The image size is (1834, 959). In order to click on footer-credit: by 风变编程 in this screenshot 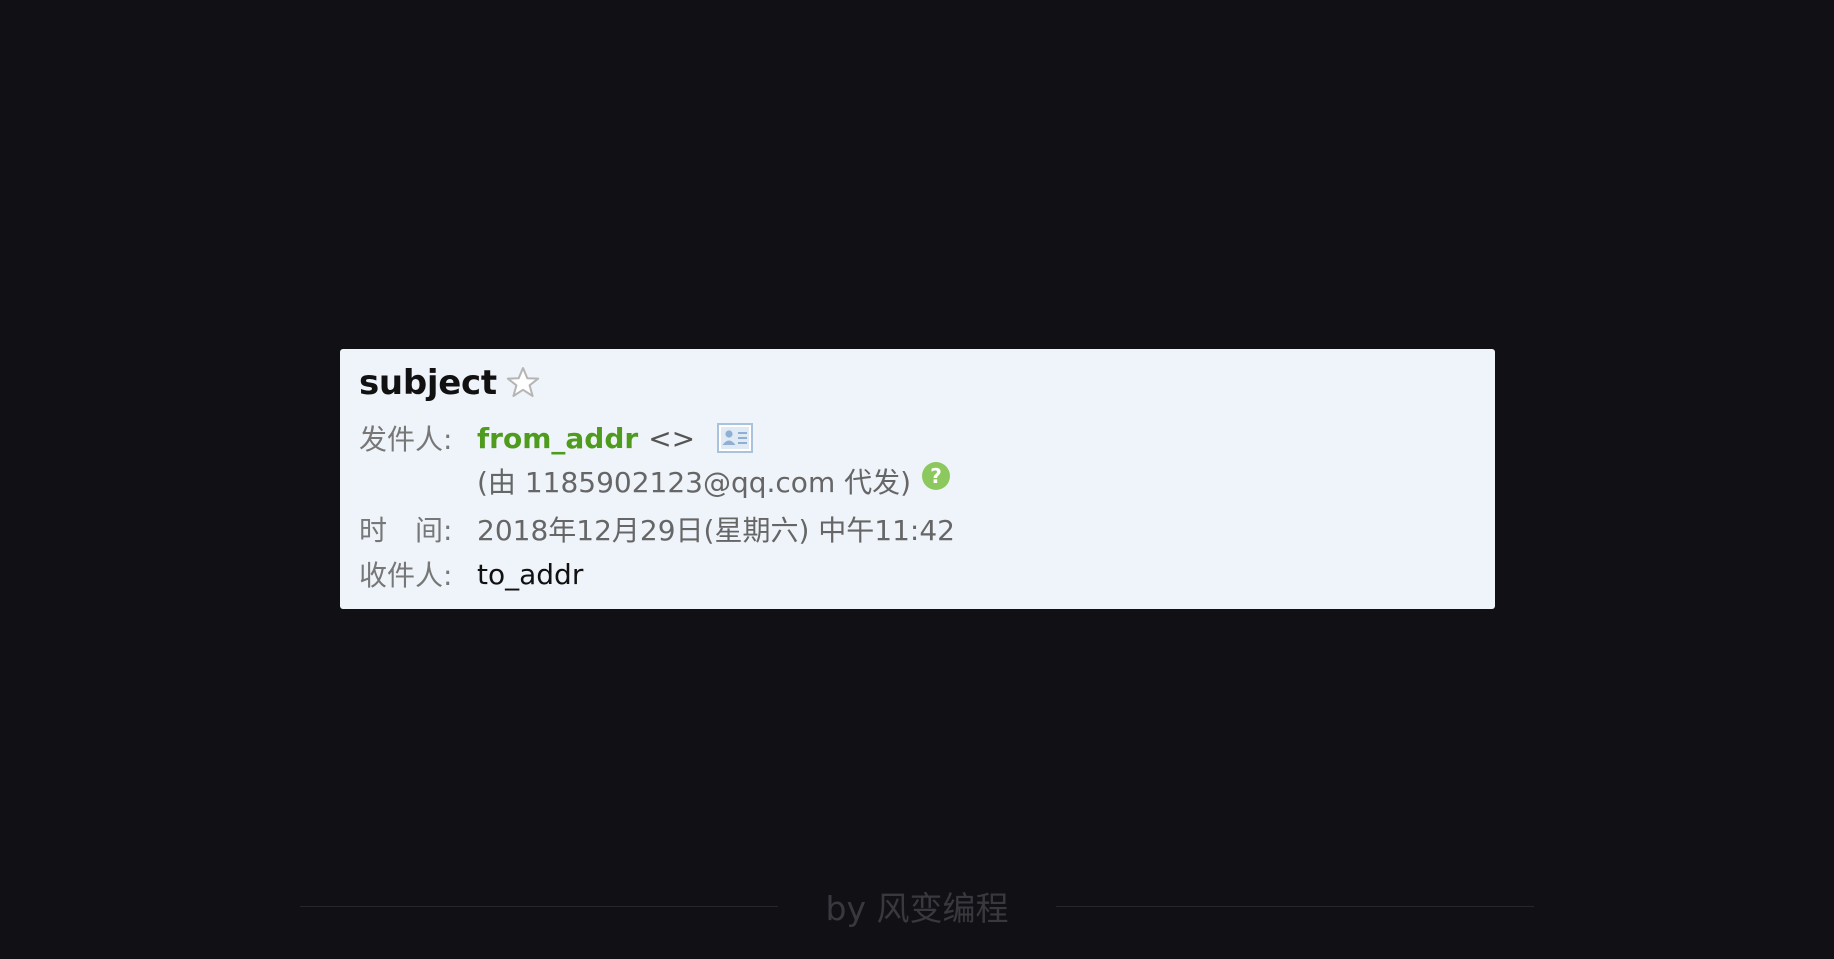, I will do `click(917, 907)`.